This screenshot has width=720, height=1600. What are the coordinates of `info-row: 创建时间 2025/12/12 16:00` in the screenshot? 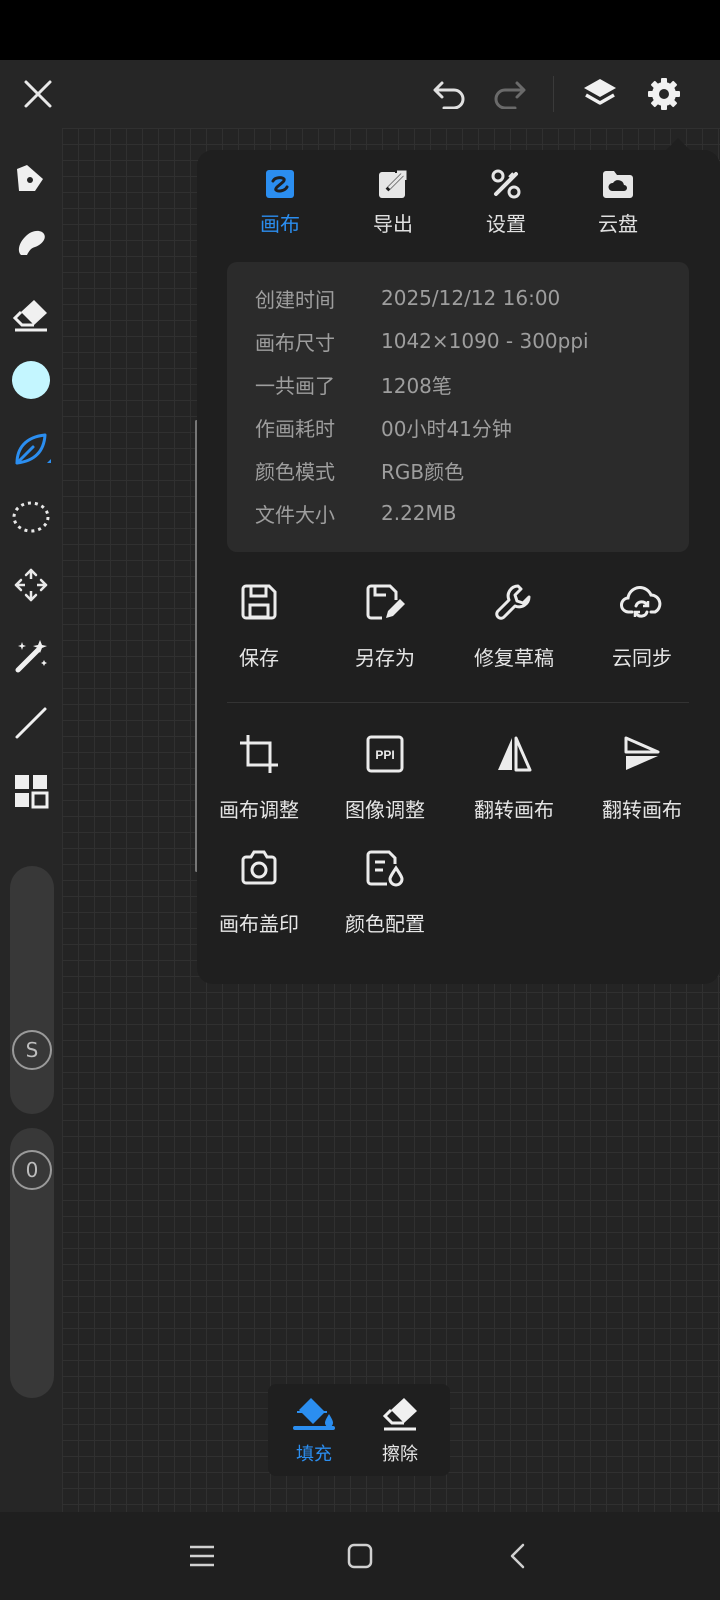 It's located at (407, 298).